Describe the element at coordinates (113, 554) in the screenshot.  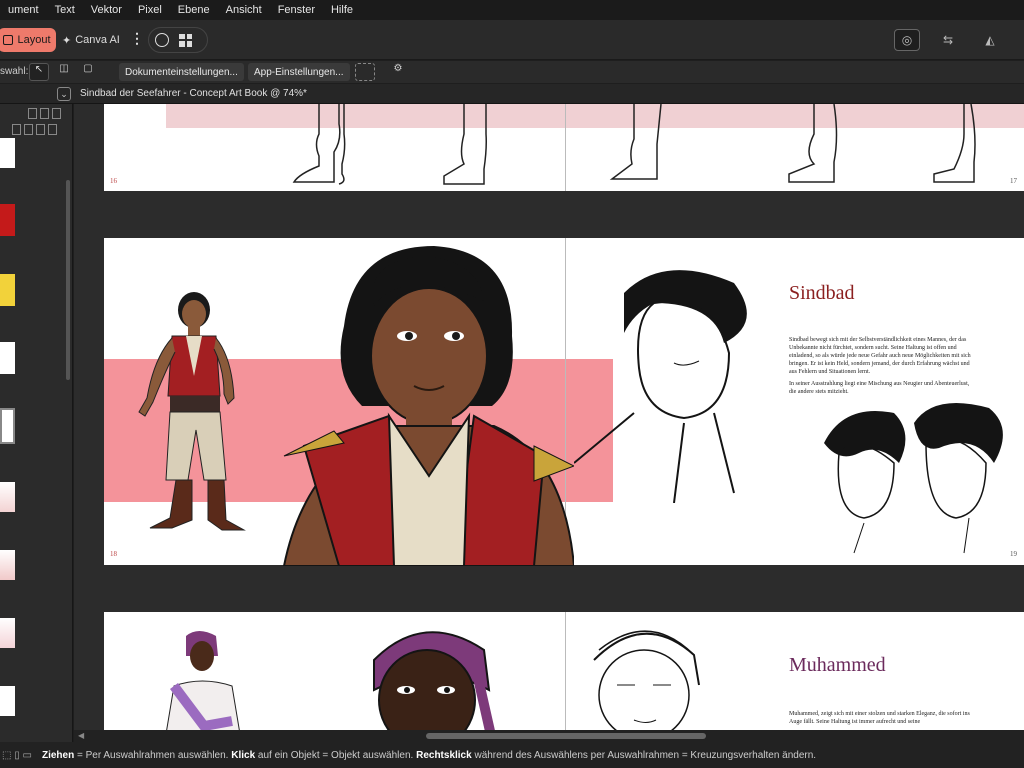
I see `page-number-left: 18` at that location.